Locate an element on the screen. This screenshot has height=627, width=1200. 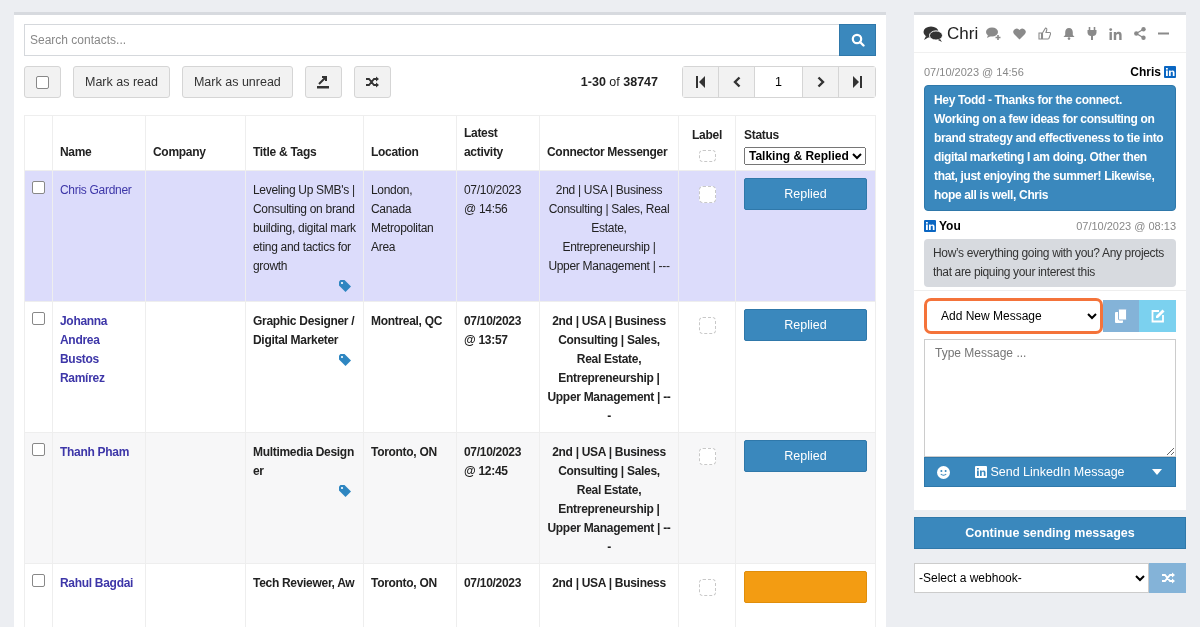
table-row: Thanh Pham Multimedia Designer Toronto, ON 07/10/2023 @ 12:45 2nd | USA | Business Consulting | Sales, Real Estate, Entrepreneurship | Upper Management | --- Replied is located at coordinates (450, 497).